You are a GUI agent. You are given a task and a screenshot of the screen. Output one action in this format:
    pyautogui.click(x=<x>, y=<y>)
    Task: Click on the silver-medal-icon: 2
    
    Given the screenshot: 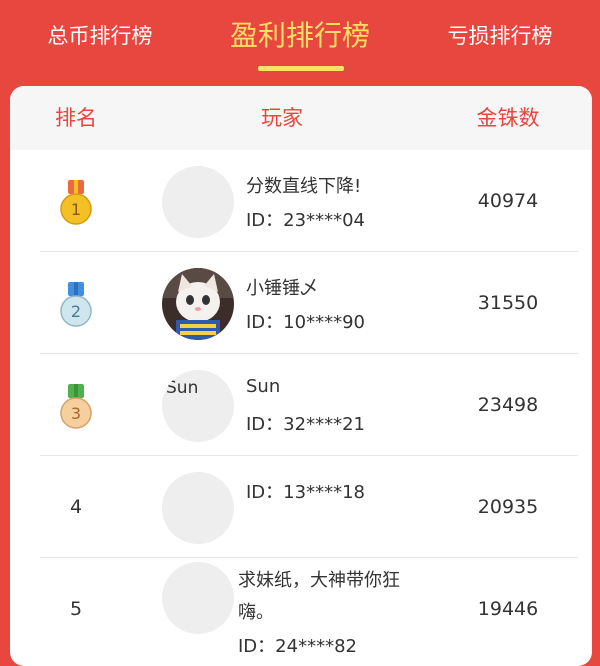 What is the action you would take?
    pyautogui.click(x=76, y=304)
    